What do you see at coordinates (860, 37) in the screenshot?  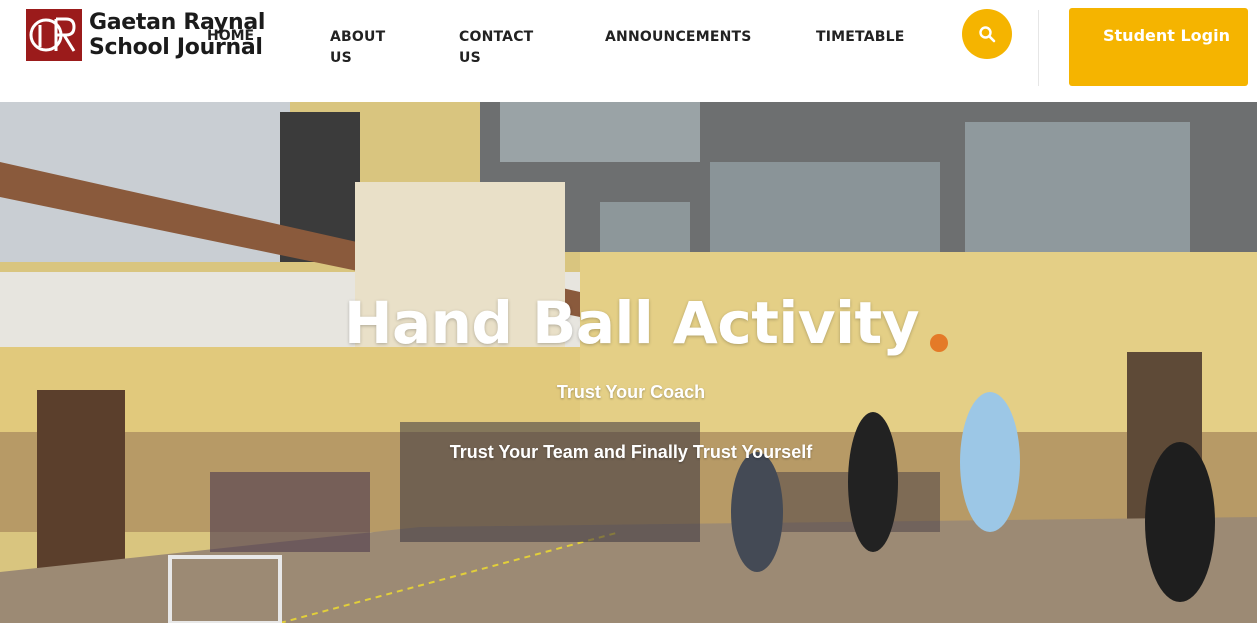 I see `nav-timetable: TIMETABLE` at bounding box center [860, 37].